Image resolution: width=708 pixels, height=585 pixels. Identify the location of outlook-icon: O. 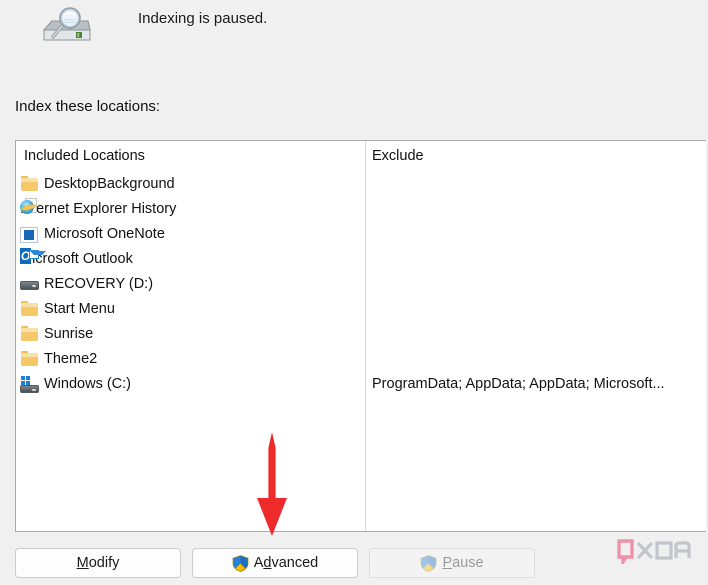
(33, 256).